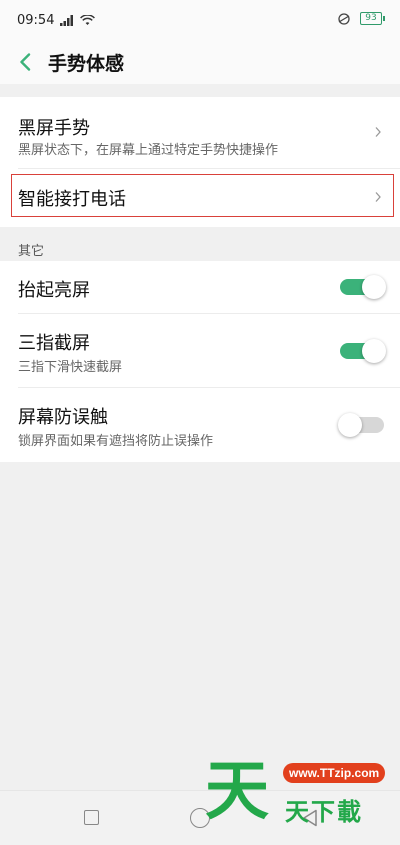  Describe the element at coordinates (200, 62) in the screenshot. I see `app-header: 手势体感` at that location.